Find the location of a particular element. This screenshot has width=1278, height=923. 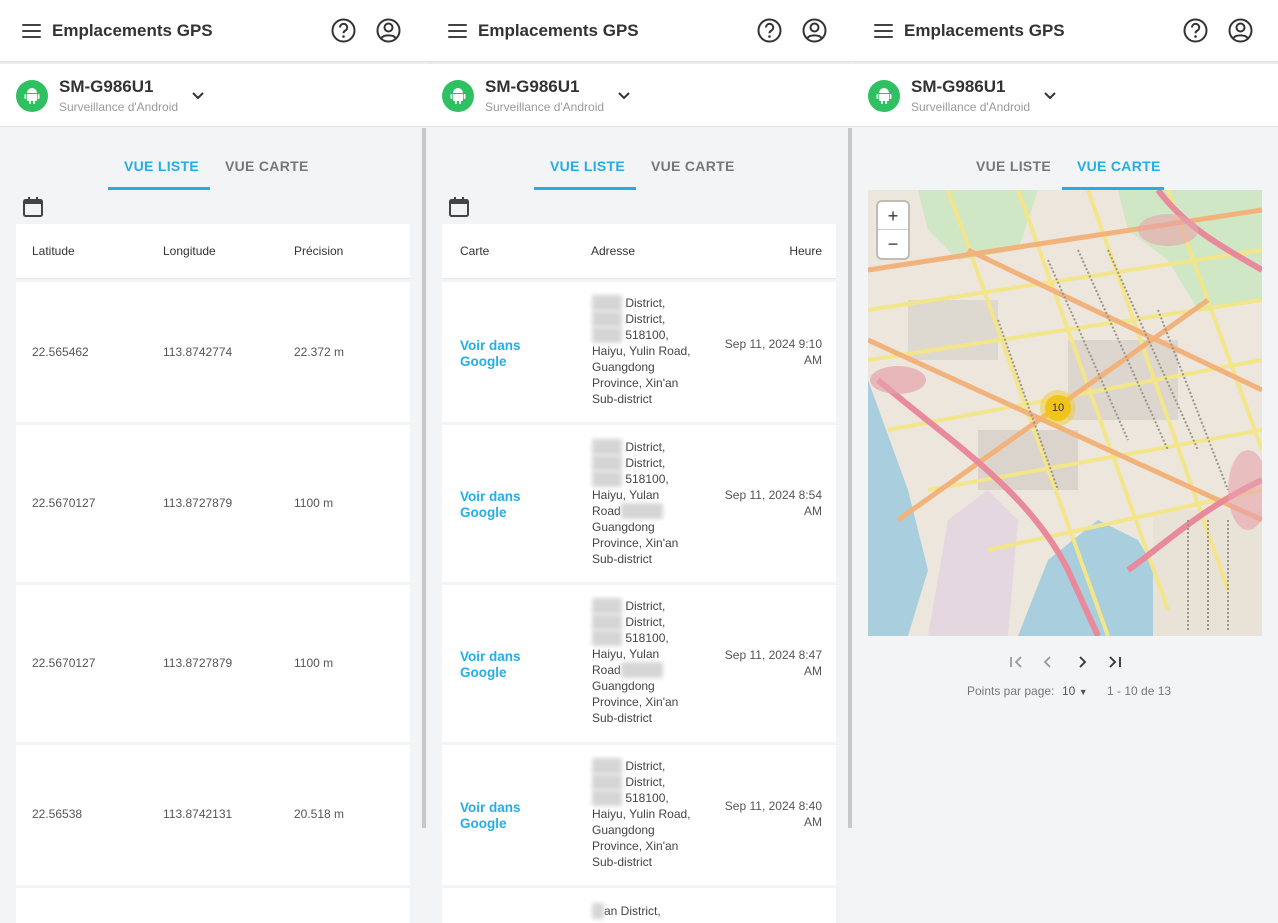

pagination-range: 1 - 10 de 13 is located at coordinates (1139, 691).